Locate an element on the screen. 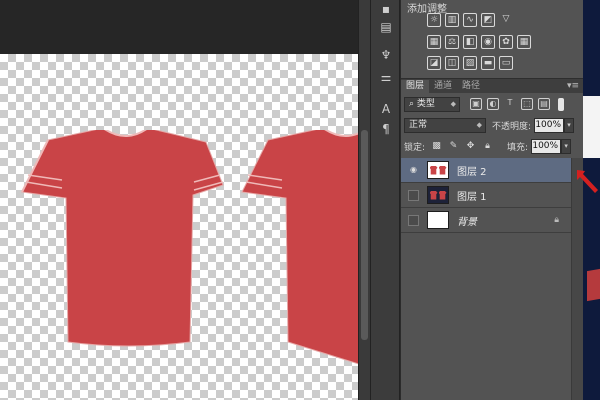 This screenshot has width=600, height=400. filter-smart-object-icon: ▤ is located at coordinates (544, 104).